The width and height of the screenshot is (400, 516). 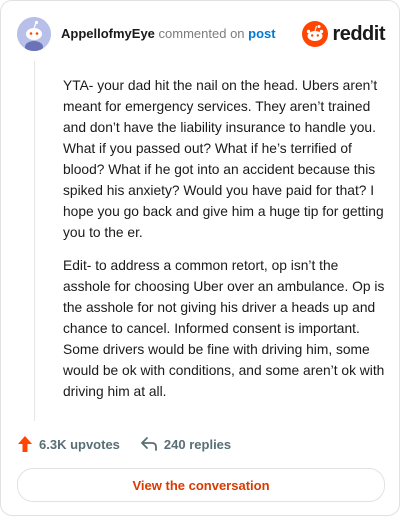 I want to click on username-link: AppellofmyEye, so click(x=108, y=33).